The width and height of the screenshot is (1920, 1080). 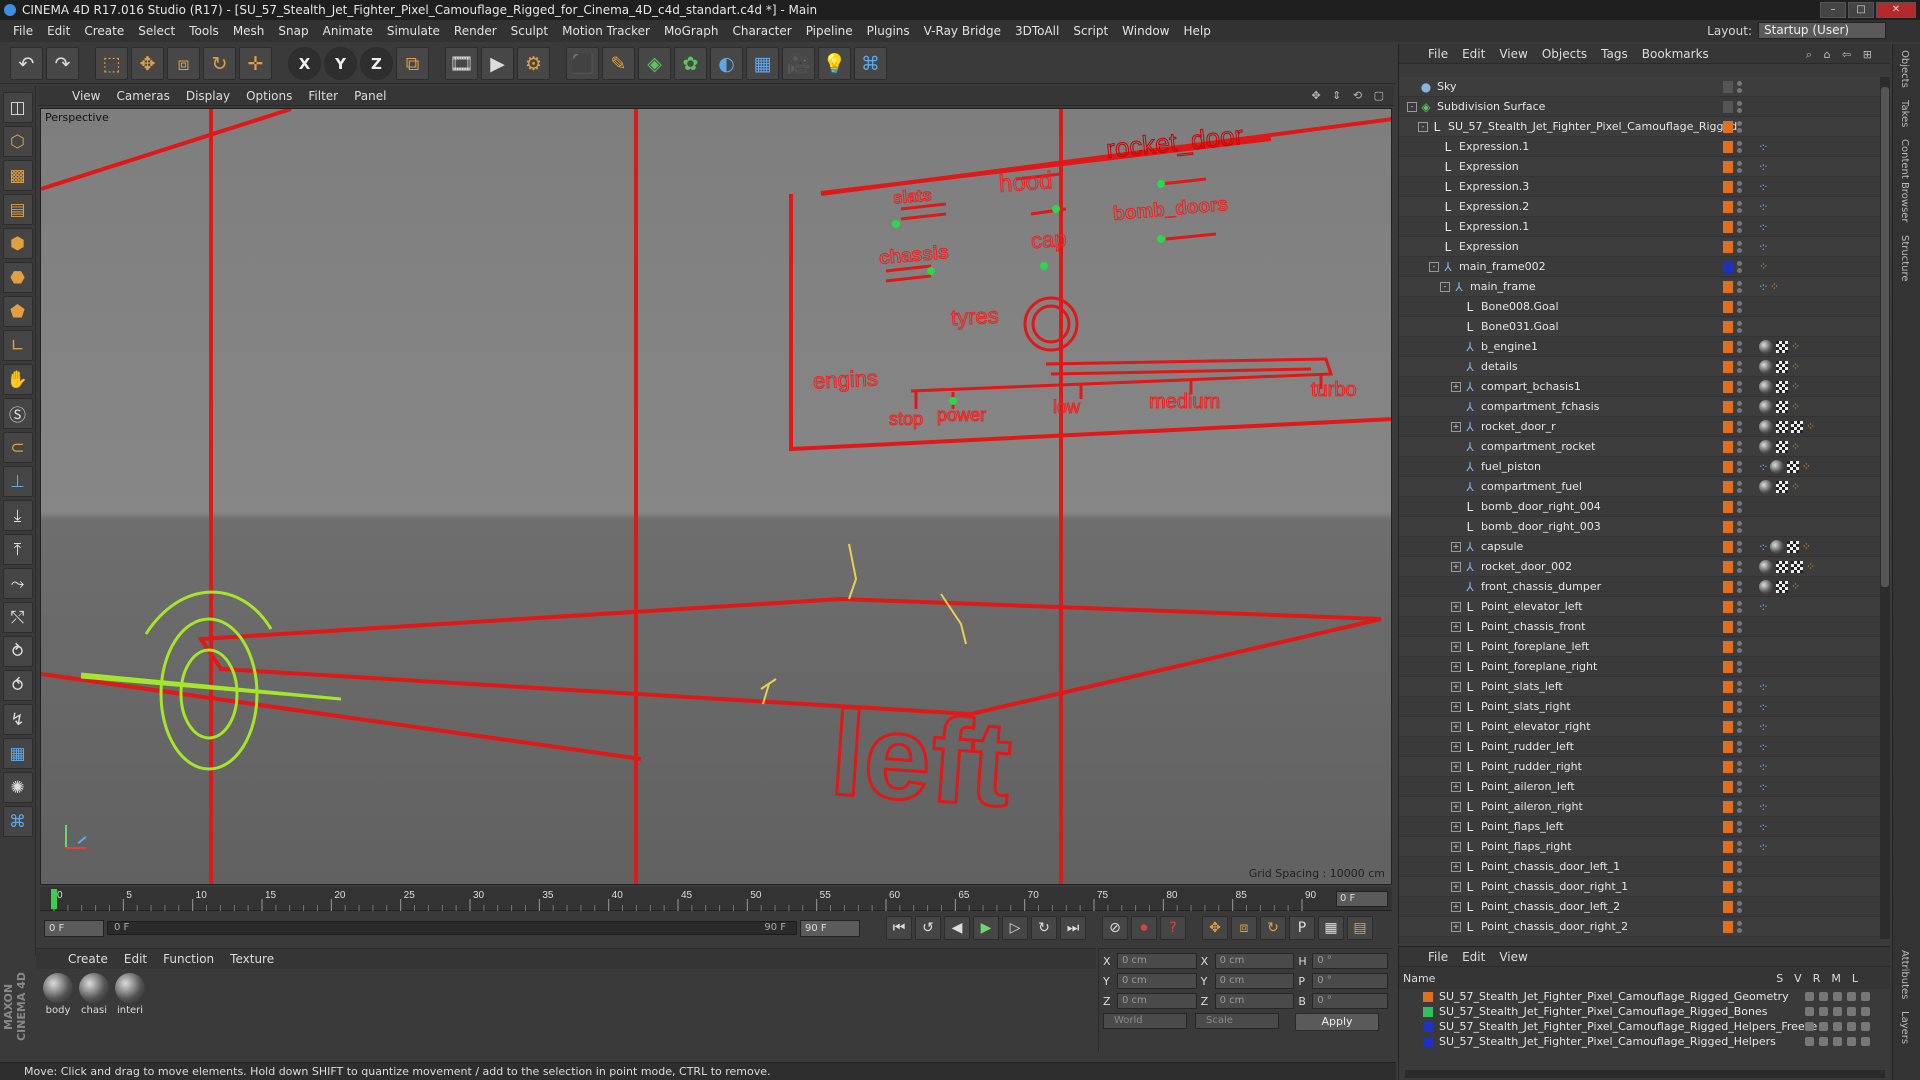 I want to click on object-row-point-slats-left: + L Point_slats_left ·:·, so click(x=1645, y=687).